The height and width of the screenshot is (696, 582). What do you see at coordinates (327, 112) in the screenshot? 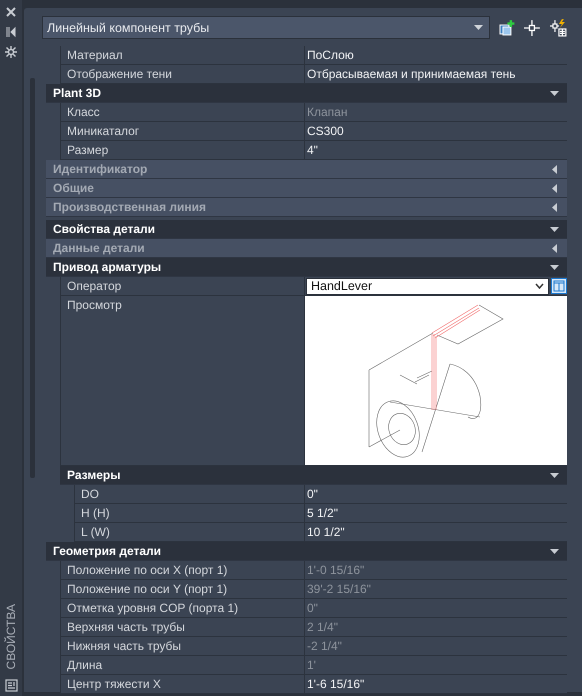
I see `property-value: Клапан` at bounding box center [327, 112].